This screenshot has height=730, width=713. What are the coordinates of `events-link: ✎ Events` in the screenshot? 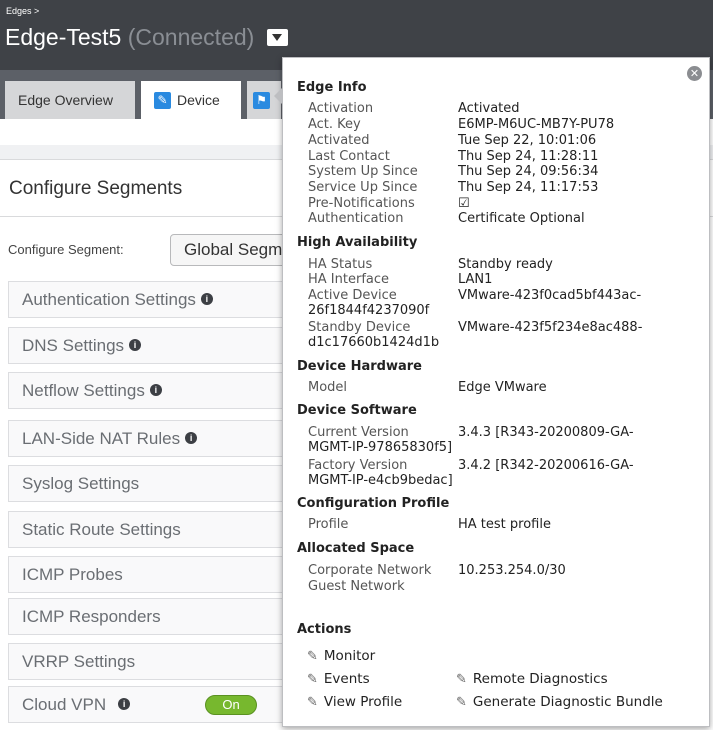 It's located at (338, 679).